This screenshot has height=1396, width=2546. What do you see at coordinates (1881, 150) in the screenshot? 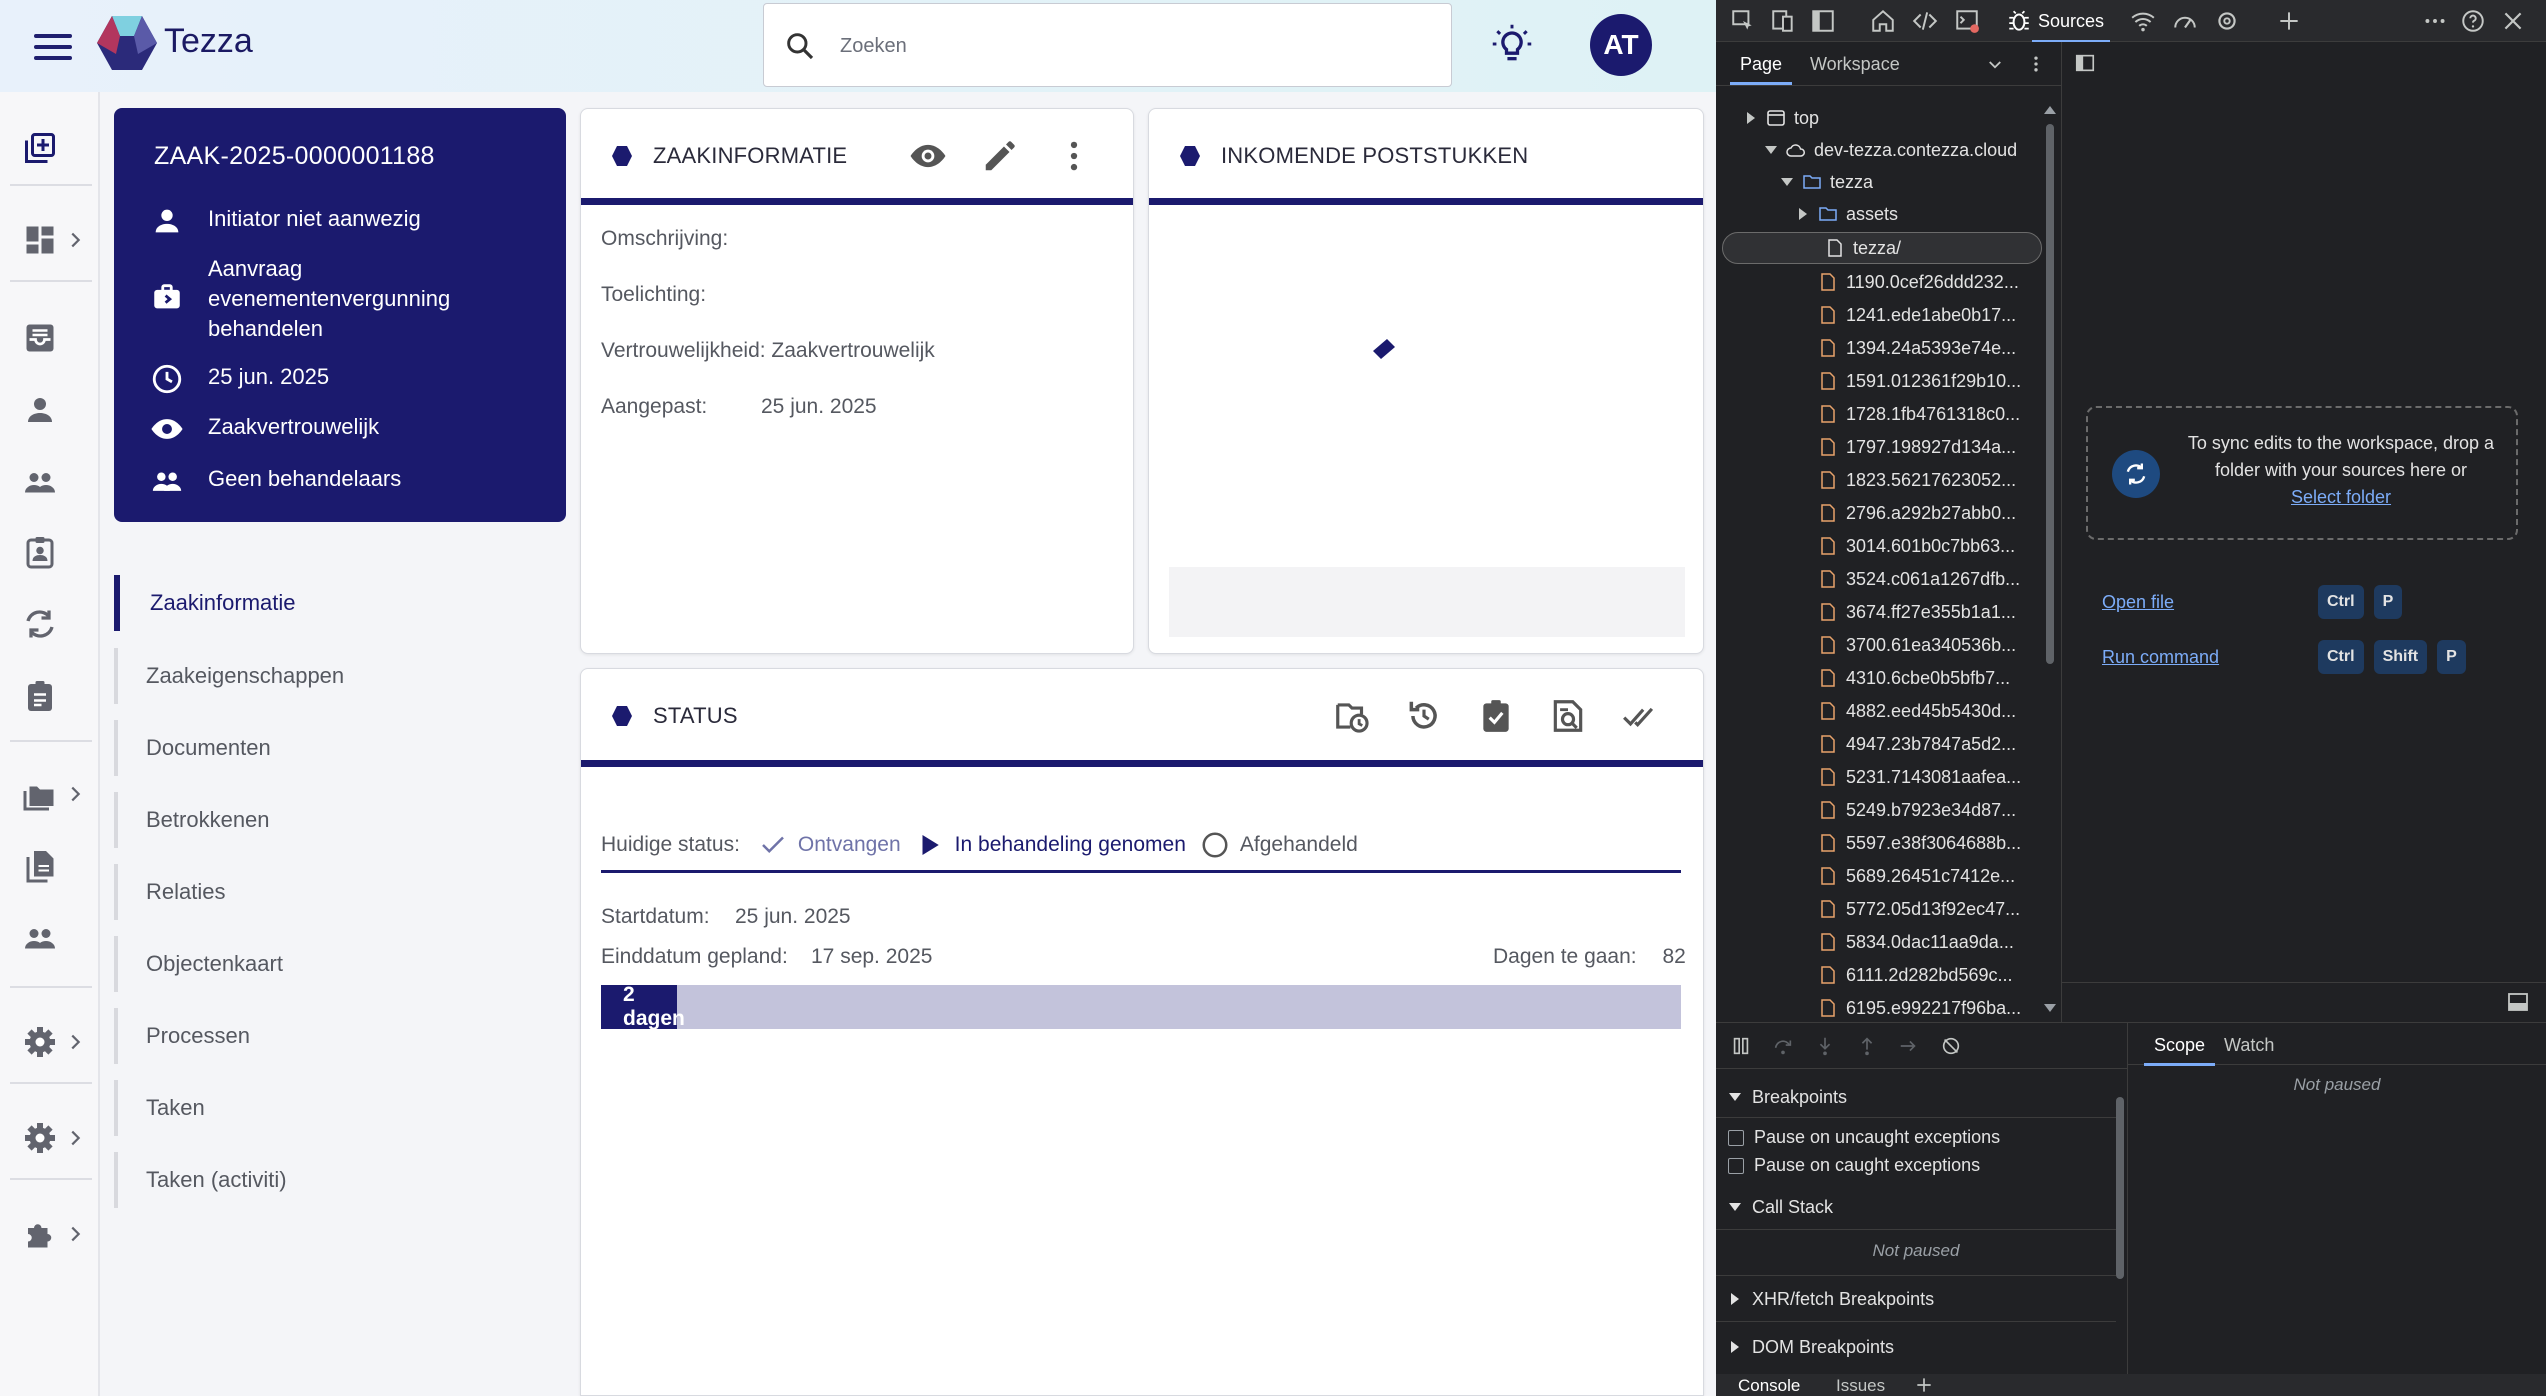
I see `tree-domain: dev-tezza.contezza.cloud` at bounding box center [1881, 150].